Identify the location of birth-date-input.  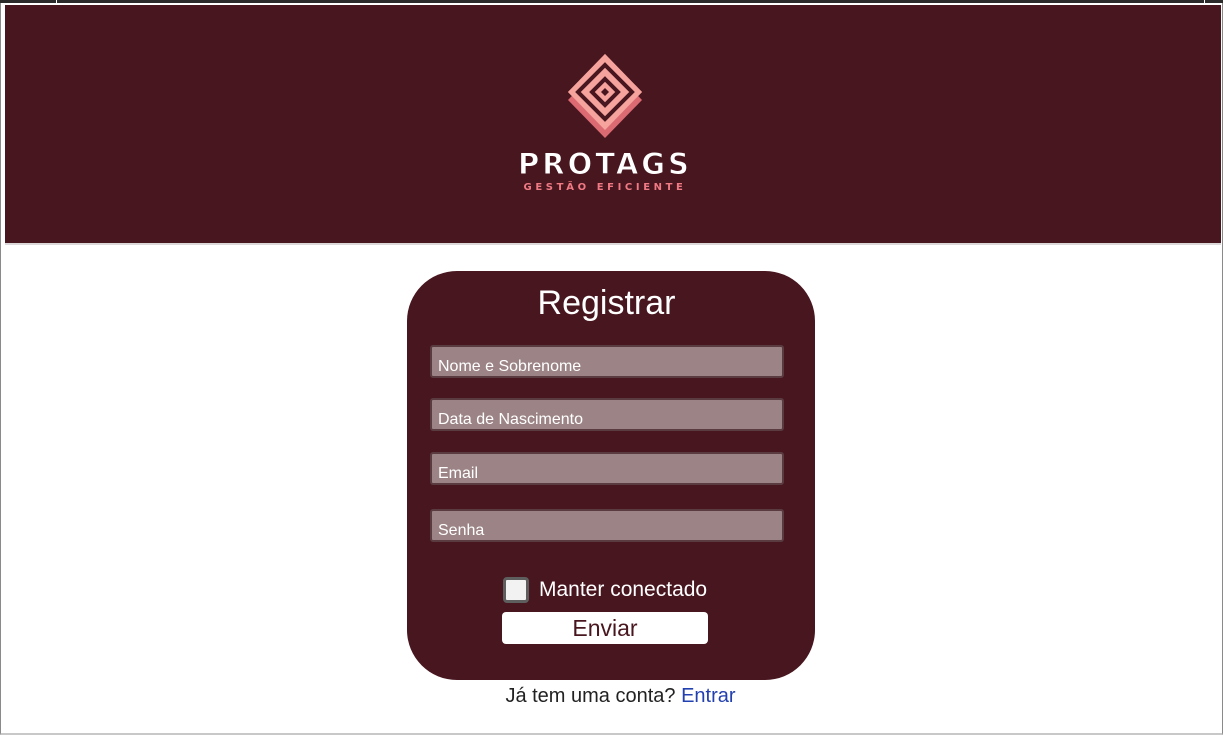
(607, 414).